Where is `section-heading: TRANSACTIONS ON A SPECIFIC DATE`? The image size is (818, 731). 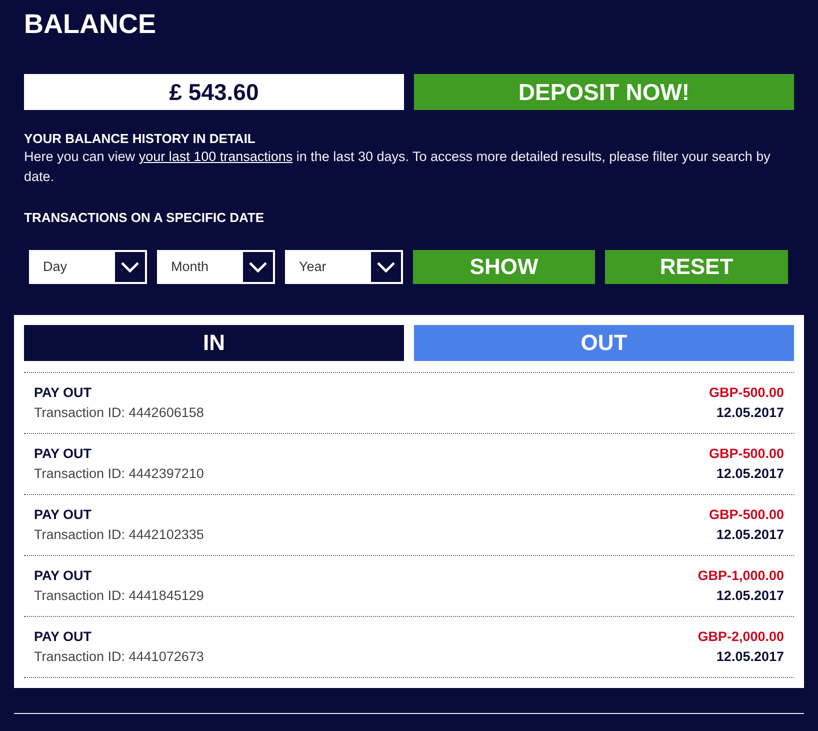
section-heading: TRANSACTIONS ON A SPECIFIC DATE is located at coordinates (145, 218).